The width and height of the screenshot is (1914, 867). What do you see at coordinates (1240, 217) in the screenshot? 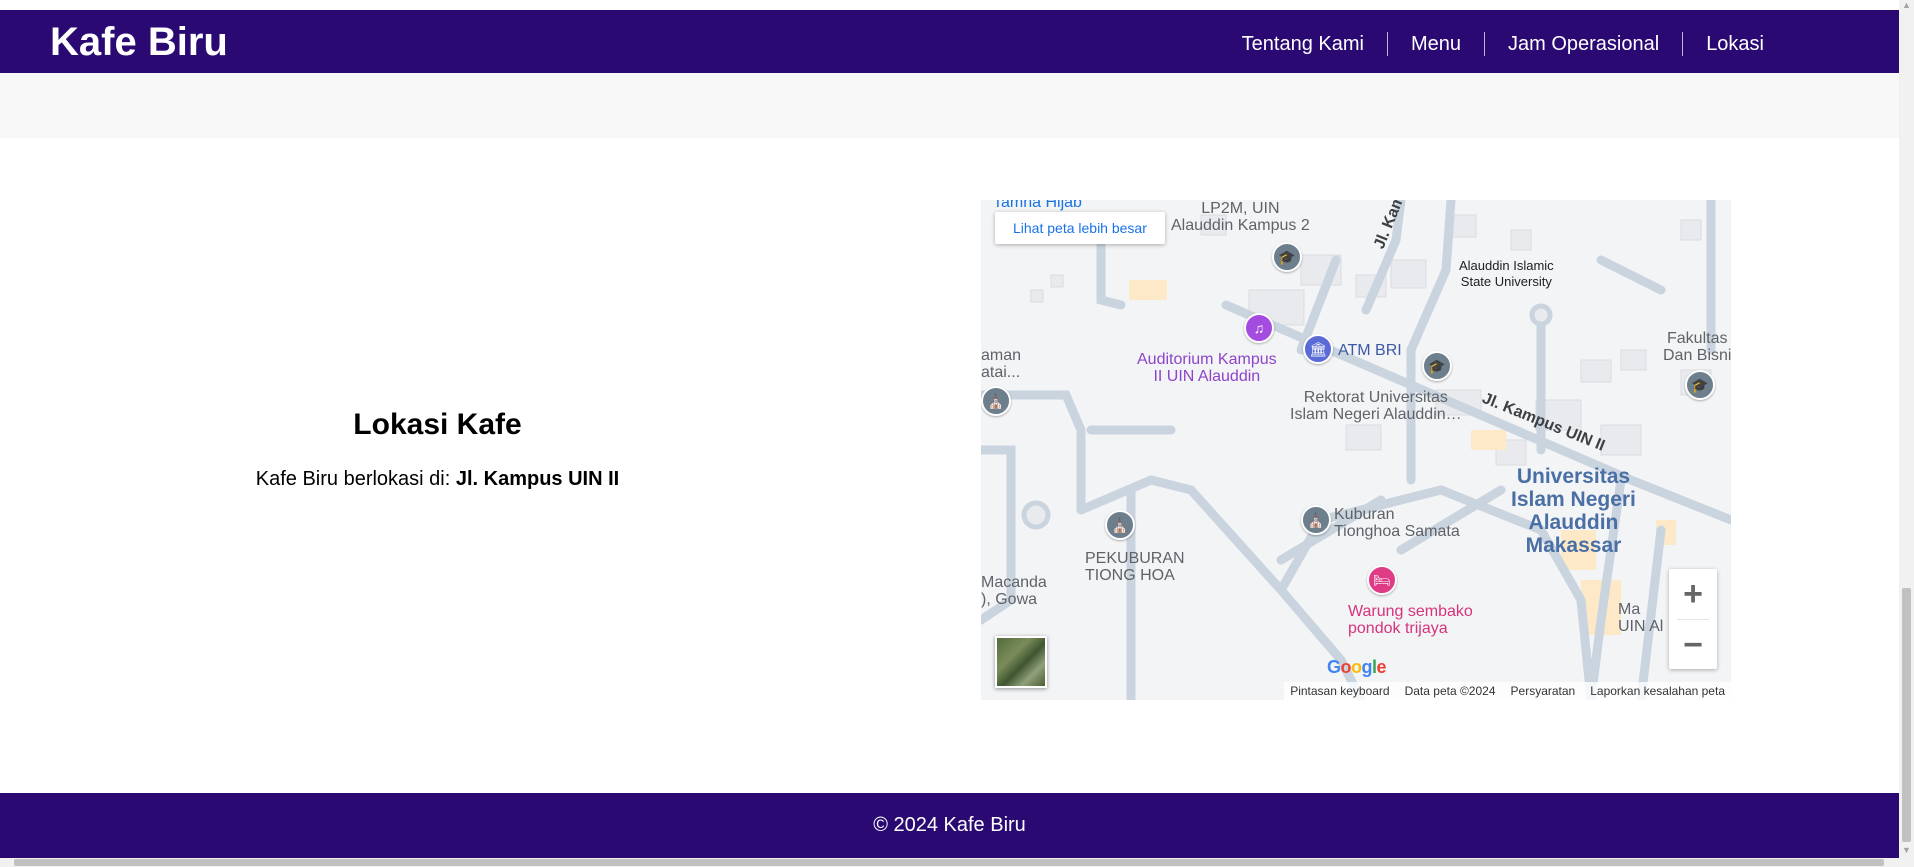
I see `map-label-lp2m: LP2M, UIN Alauddin Kampus 2` at bounding box center [1240, 217].